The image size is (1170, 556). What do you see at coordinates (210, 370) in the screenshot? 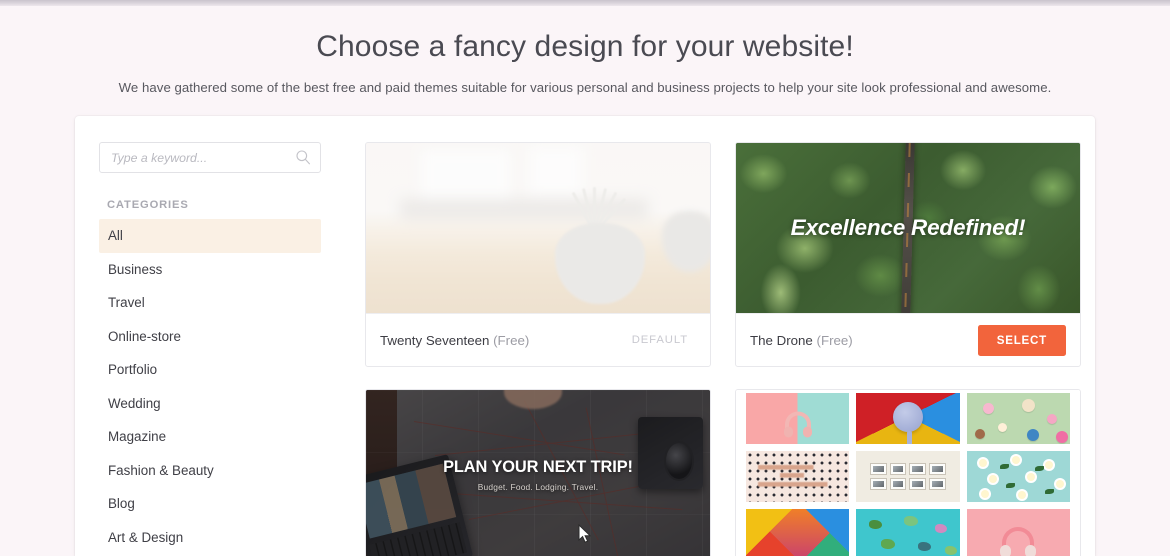
I see `sidebar-item-portfolio: Portfolio` at bounding box center [210, 370].